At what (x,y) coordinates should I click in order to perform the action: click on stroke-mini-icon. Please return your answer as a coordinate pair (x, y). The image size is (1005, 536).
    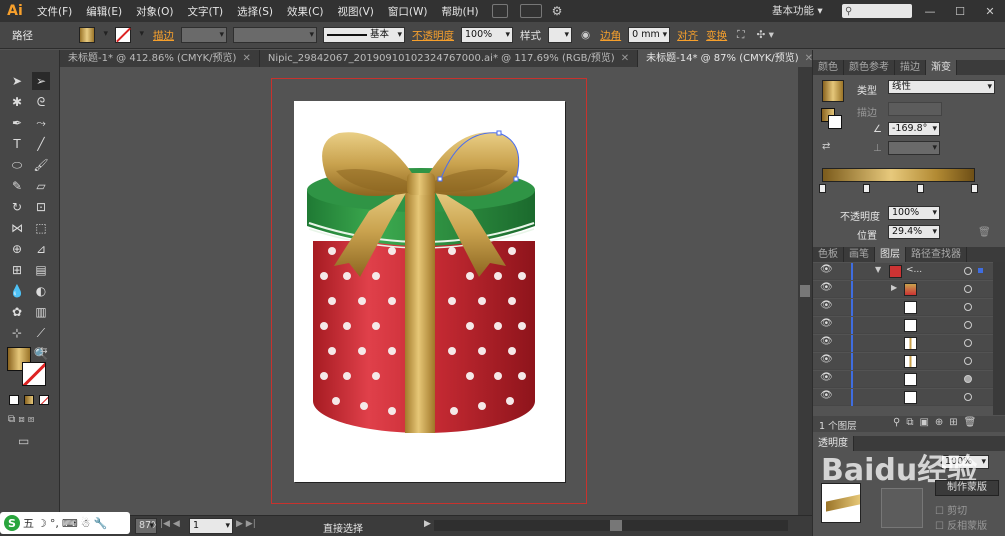
    Looking at the image, I should click on (835, 122).